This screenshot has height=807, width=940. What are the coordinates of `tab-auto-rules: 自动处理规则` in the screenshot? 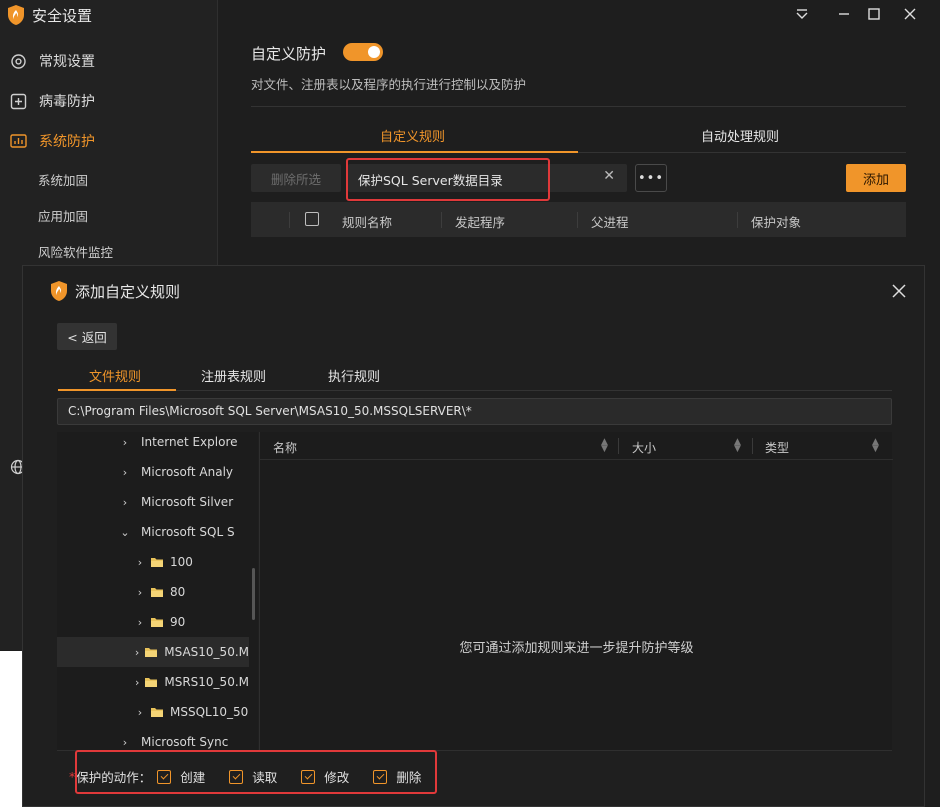 It's located at (740, 135).